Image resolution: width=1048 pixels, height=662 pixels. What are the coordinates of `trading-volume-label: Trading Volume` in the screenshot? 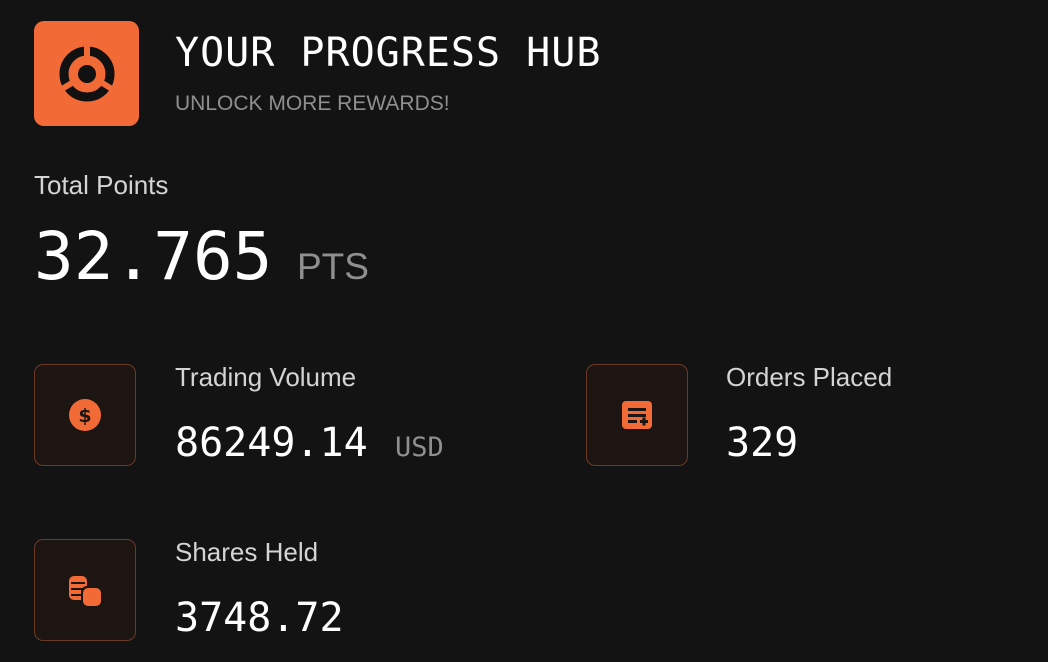 It's located at (266, 377).